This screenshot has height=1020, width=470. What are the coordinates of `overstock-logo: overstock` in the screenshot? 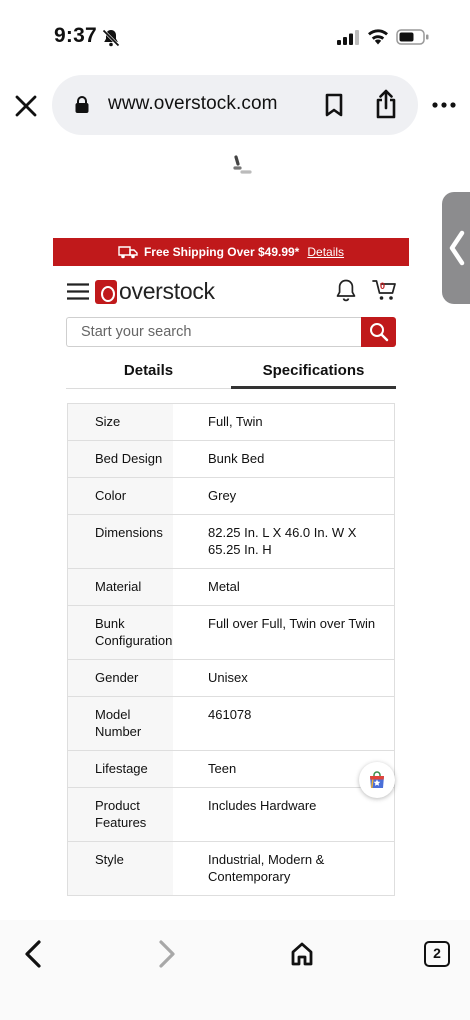 It's located at (155, 291).